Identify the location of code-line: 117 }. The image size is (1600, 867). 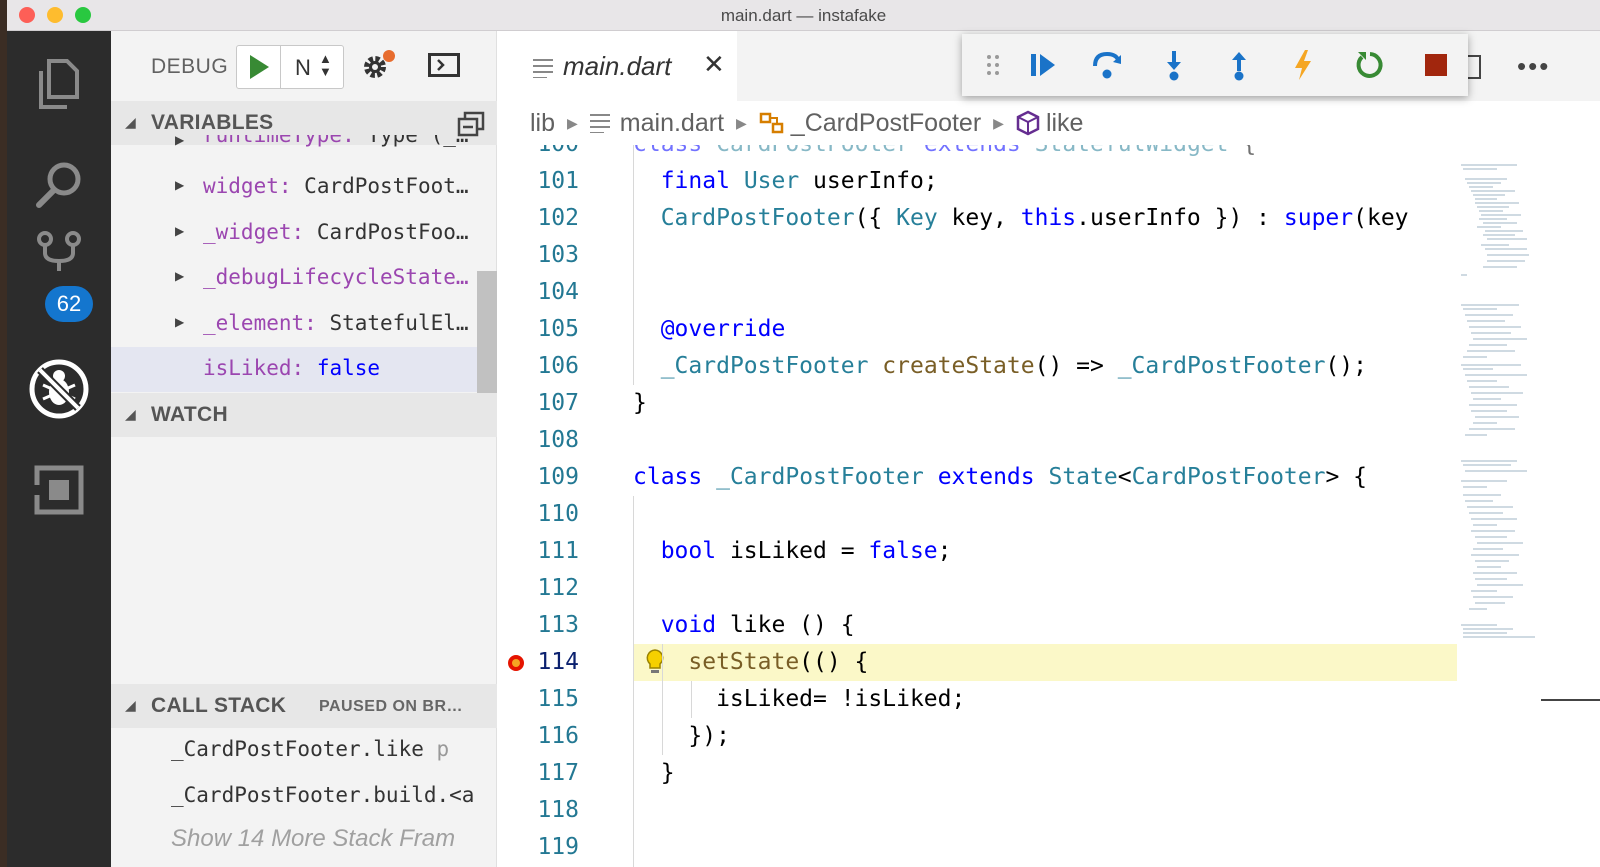
(606, 773).